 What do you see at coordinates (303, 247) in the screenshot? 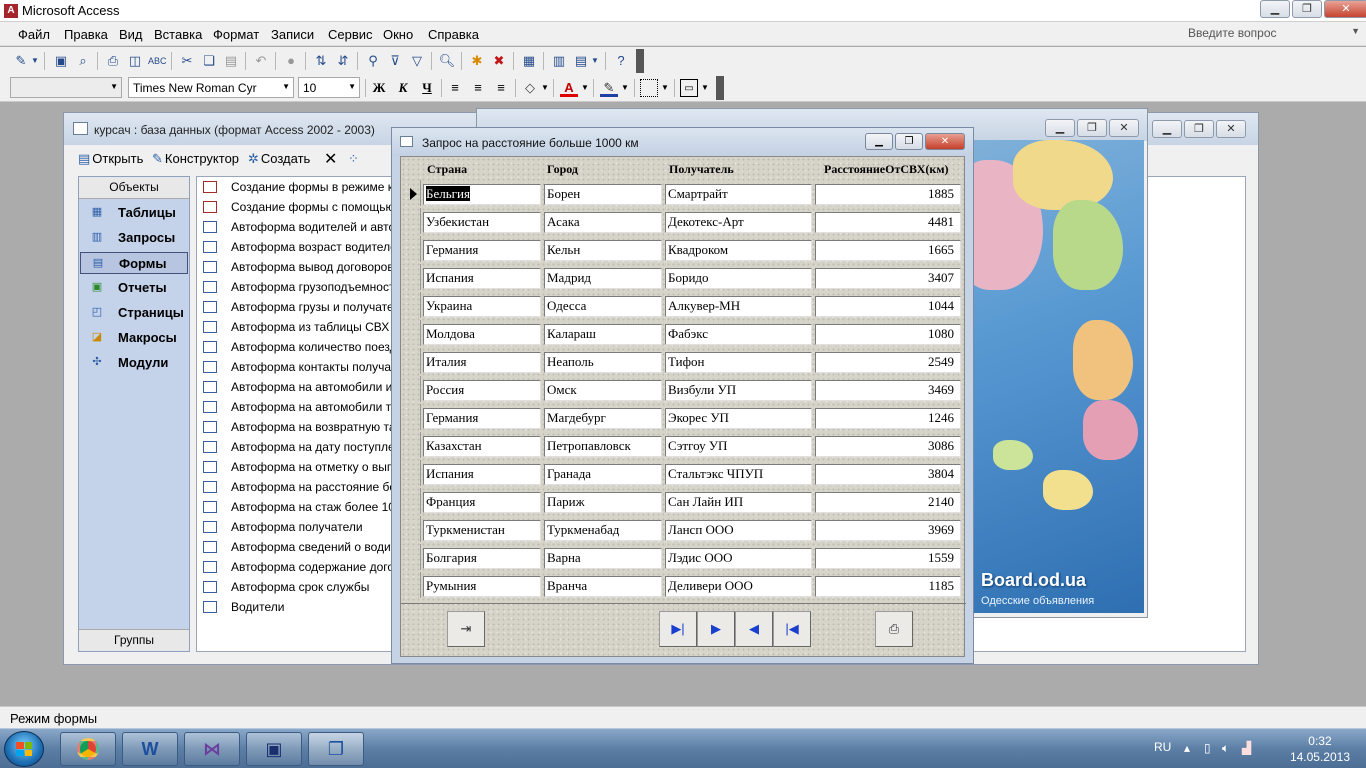
I see `list-item: Автоформа возраст водителей` at bounding box center [303, 247].